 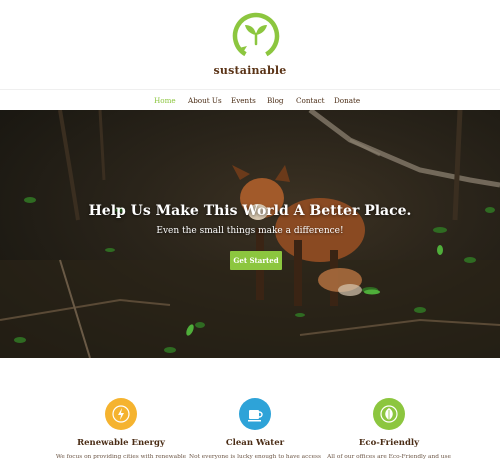 I want to click on nav-item-home: Home, so click(x=165, y=100).